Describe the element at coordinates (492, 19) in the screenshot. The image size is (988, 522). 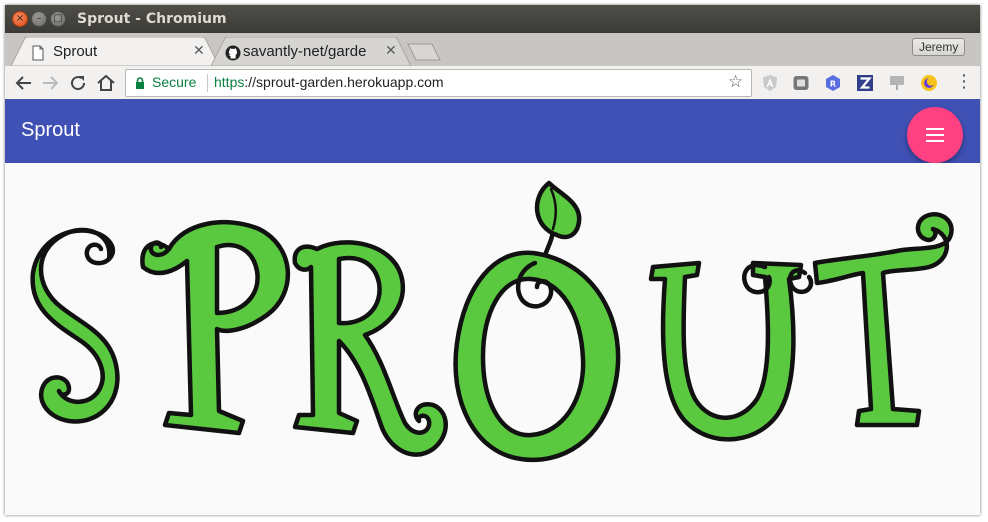
I see `title-bar: × – □ Sprout - Chromium` at that location.